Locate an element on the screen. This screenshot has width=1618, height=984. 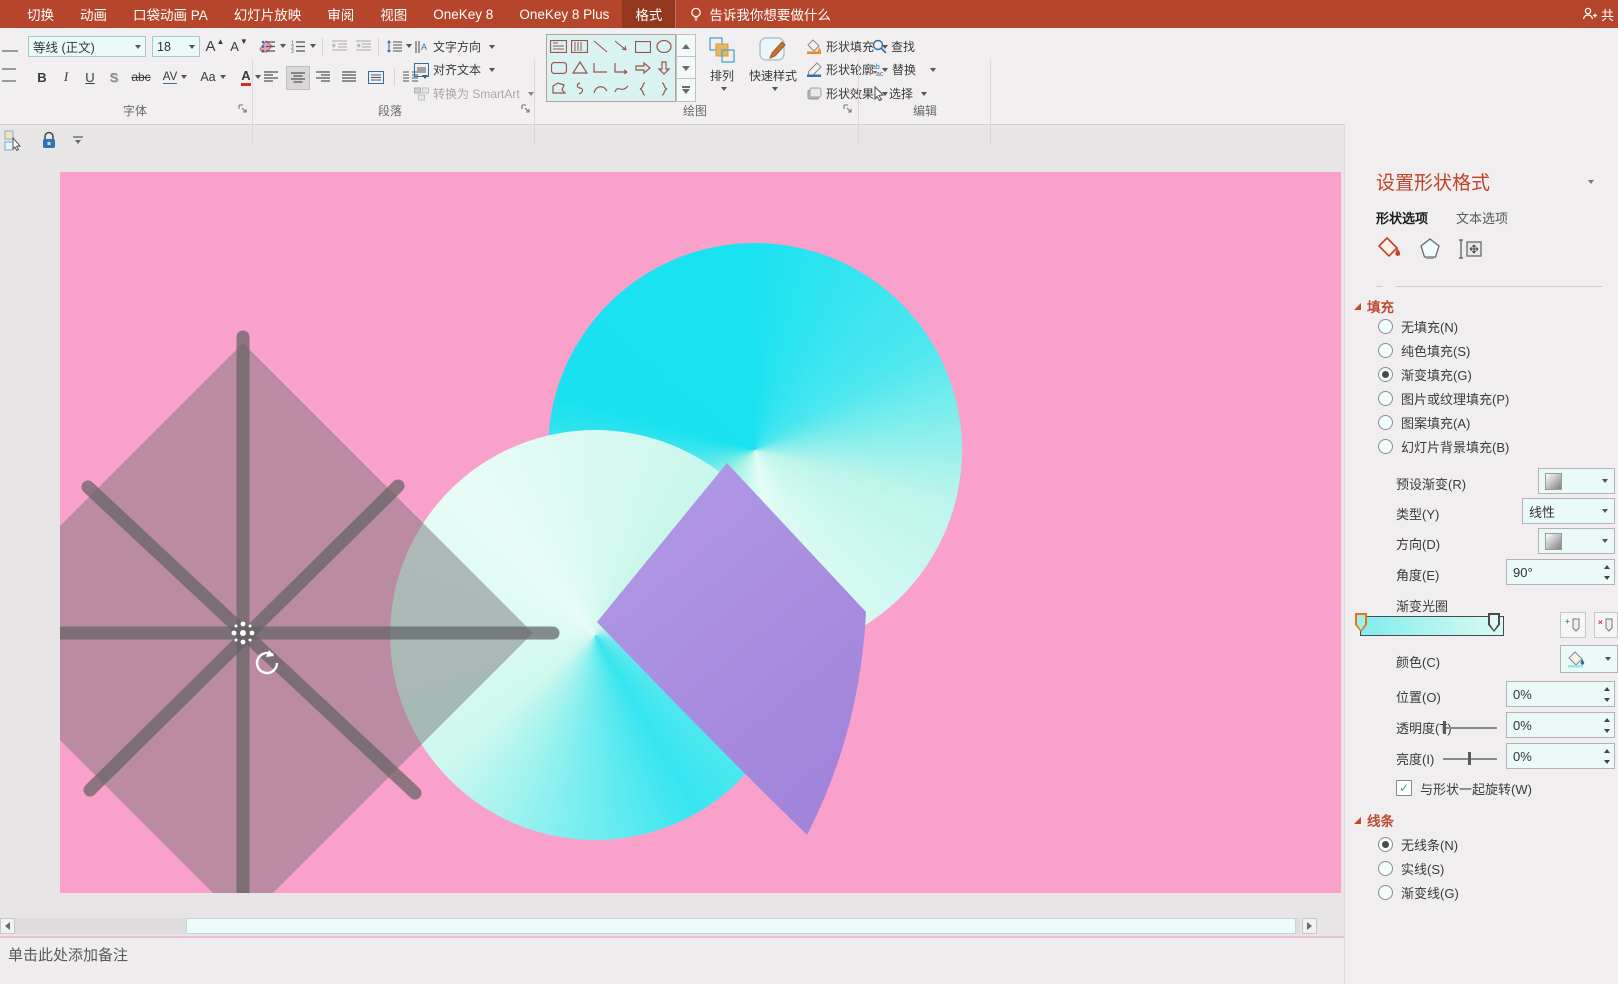
share-button: 共 is located at coordinates (1598, 14).